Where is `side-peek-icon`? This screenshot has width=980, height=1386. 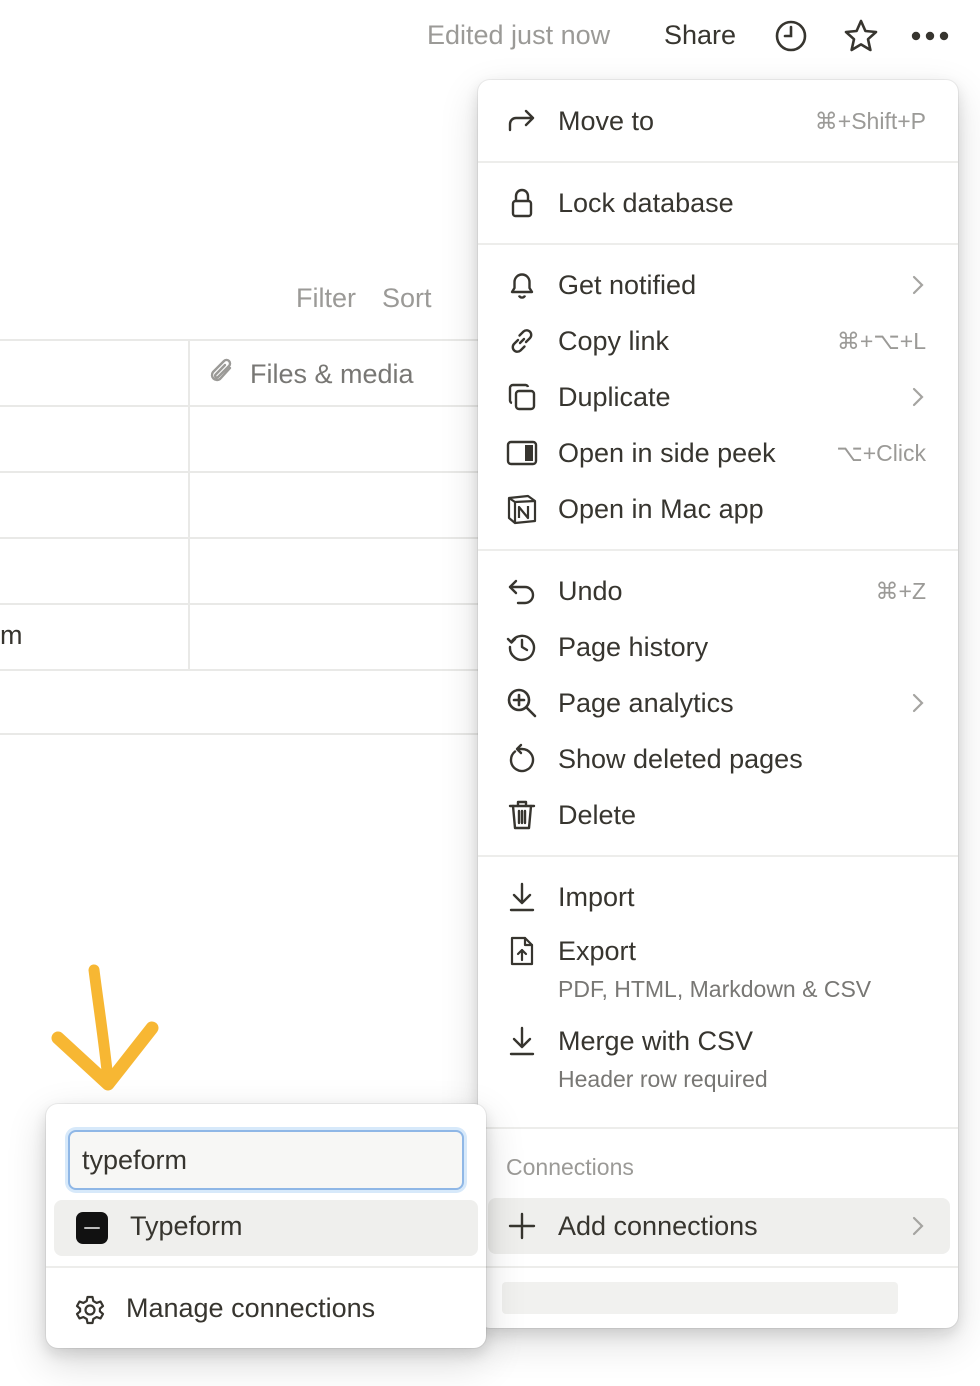 side-peek-icon is located at coordinates (522, 453).